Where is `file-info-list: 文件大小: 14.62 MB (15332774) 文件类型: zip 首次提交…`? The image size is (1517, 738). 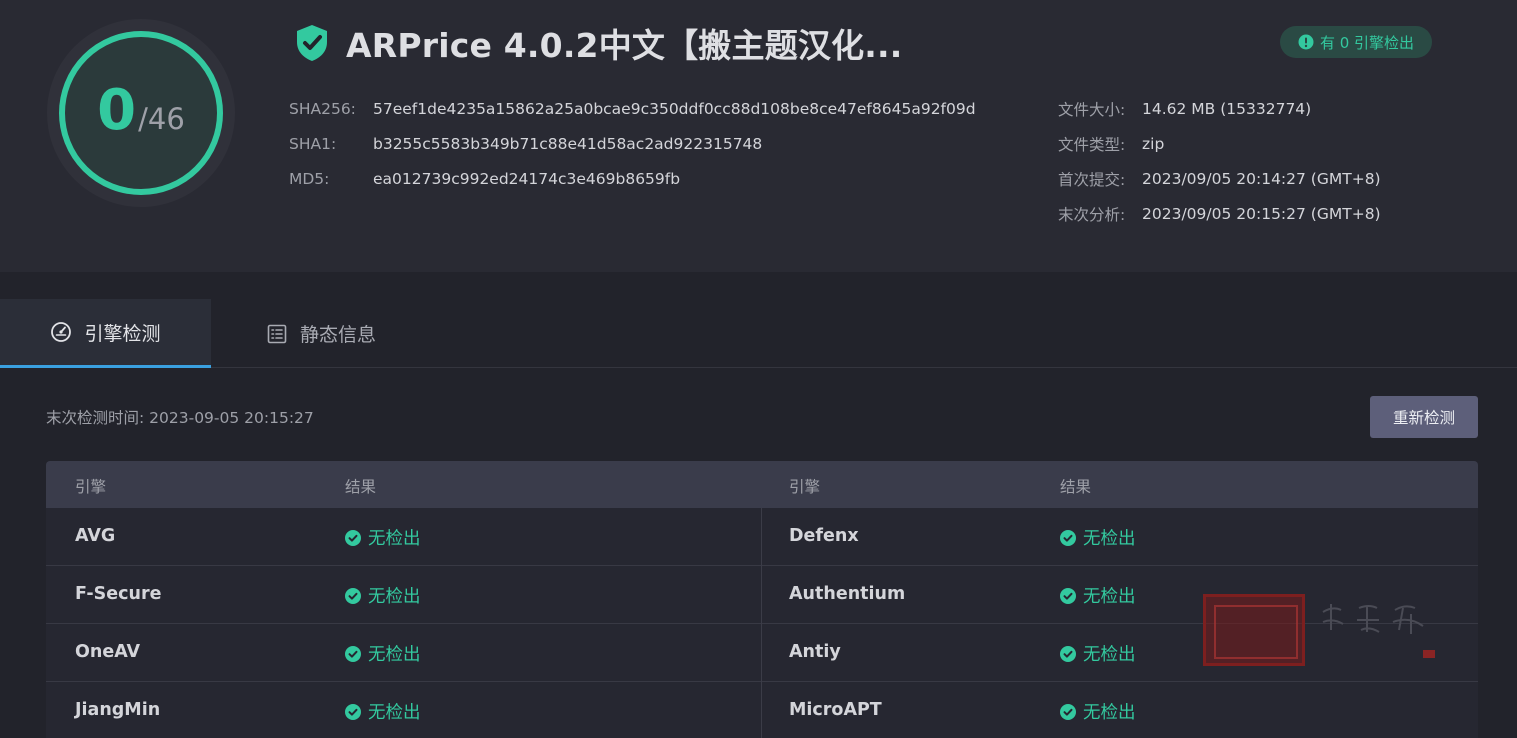
file-info-list: 文件大小: 14.62 MB (15332774) 文件类型: zip 首次提交… is located at coordinates (1219, 161).